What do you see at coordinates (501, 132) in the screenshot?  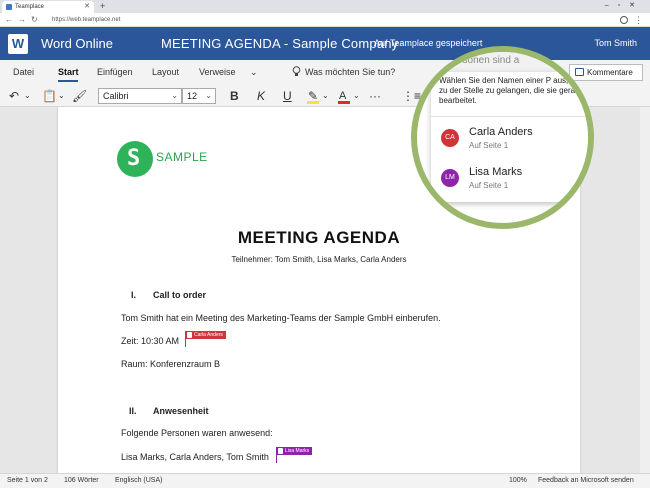 I see `presence-user-name: Carla Anders` at bounding box center [501, 132].